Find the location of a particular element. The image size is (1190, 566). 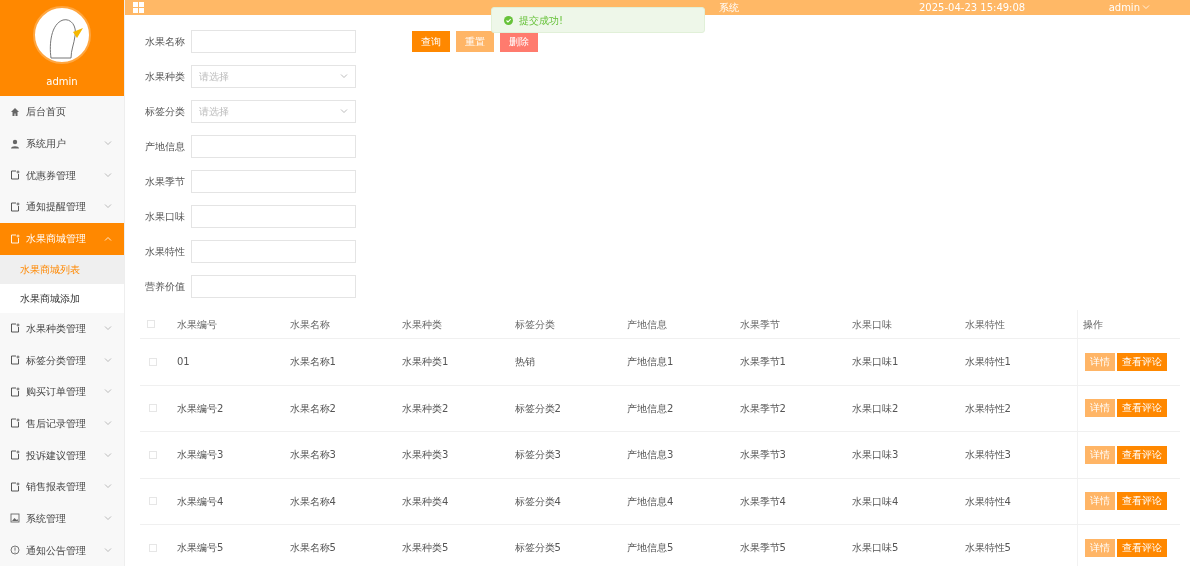

table-cell-text: 01 is located at coordinates (184, 362).